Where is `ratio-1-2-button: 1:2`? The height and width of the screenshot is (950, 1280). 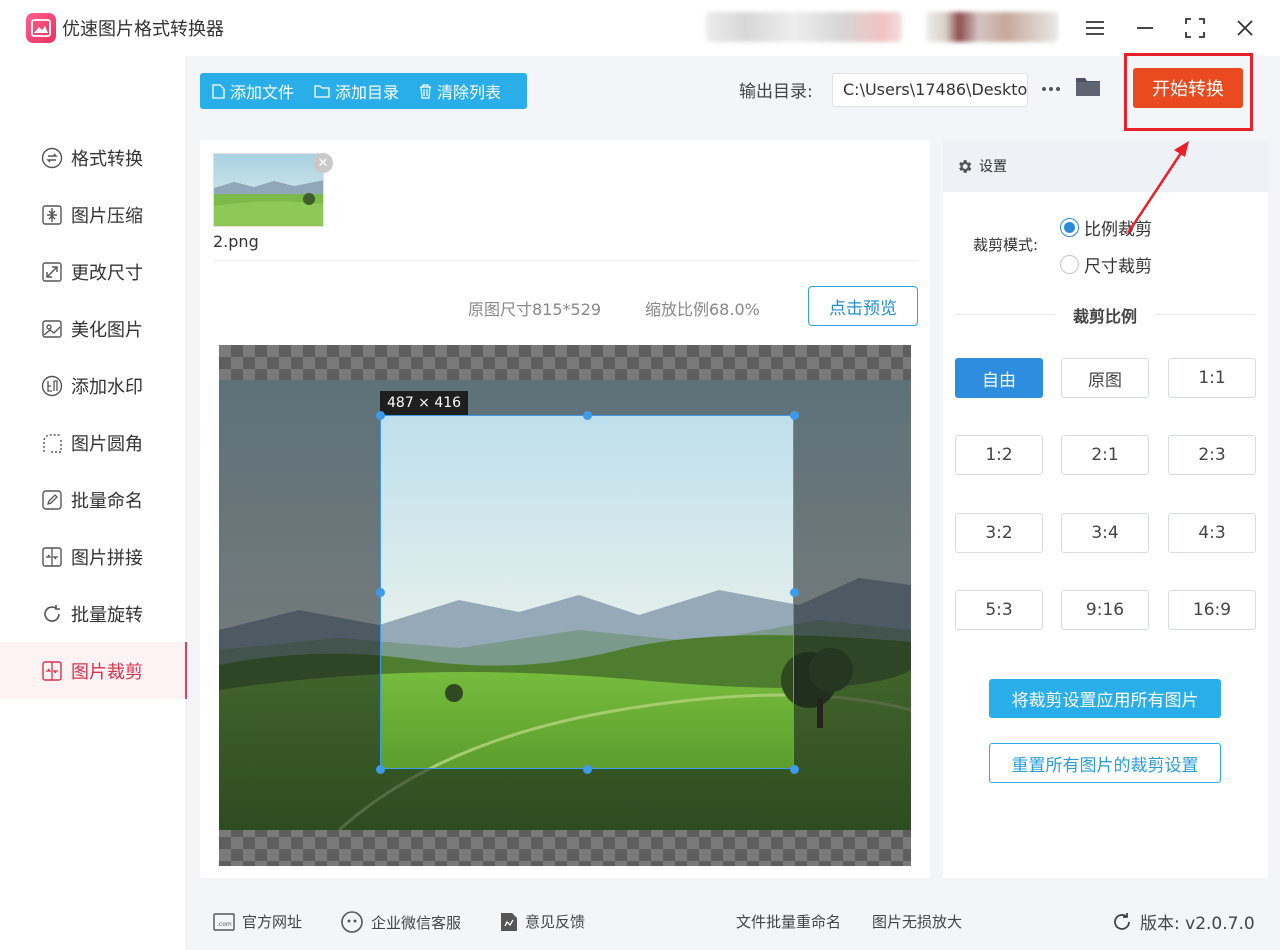
ratio-1-2-button: 1:2 is located at coordinates (999, 455).